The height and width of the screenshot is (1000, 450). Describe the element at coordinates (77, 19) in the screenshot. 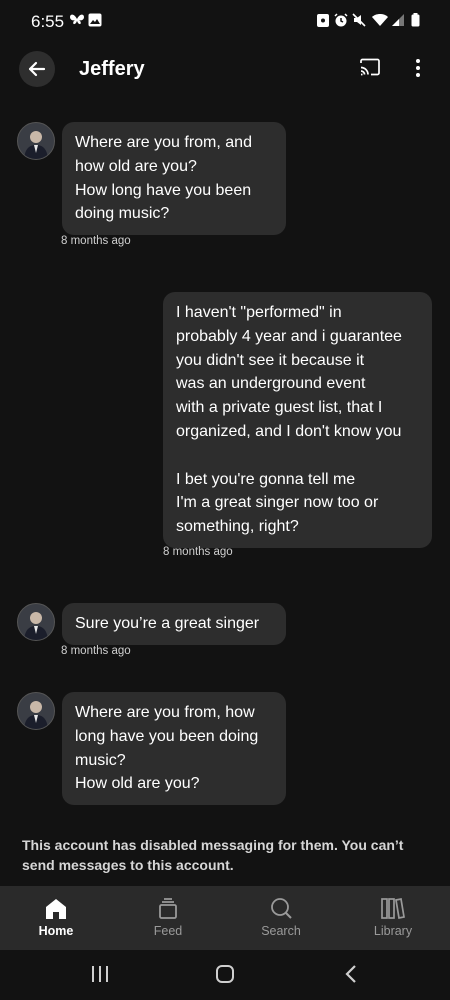

I see `butterfly-icon` at that location.